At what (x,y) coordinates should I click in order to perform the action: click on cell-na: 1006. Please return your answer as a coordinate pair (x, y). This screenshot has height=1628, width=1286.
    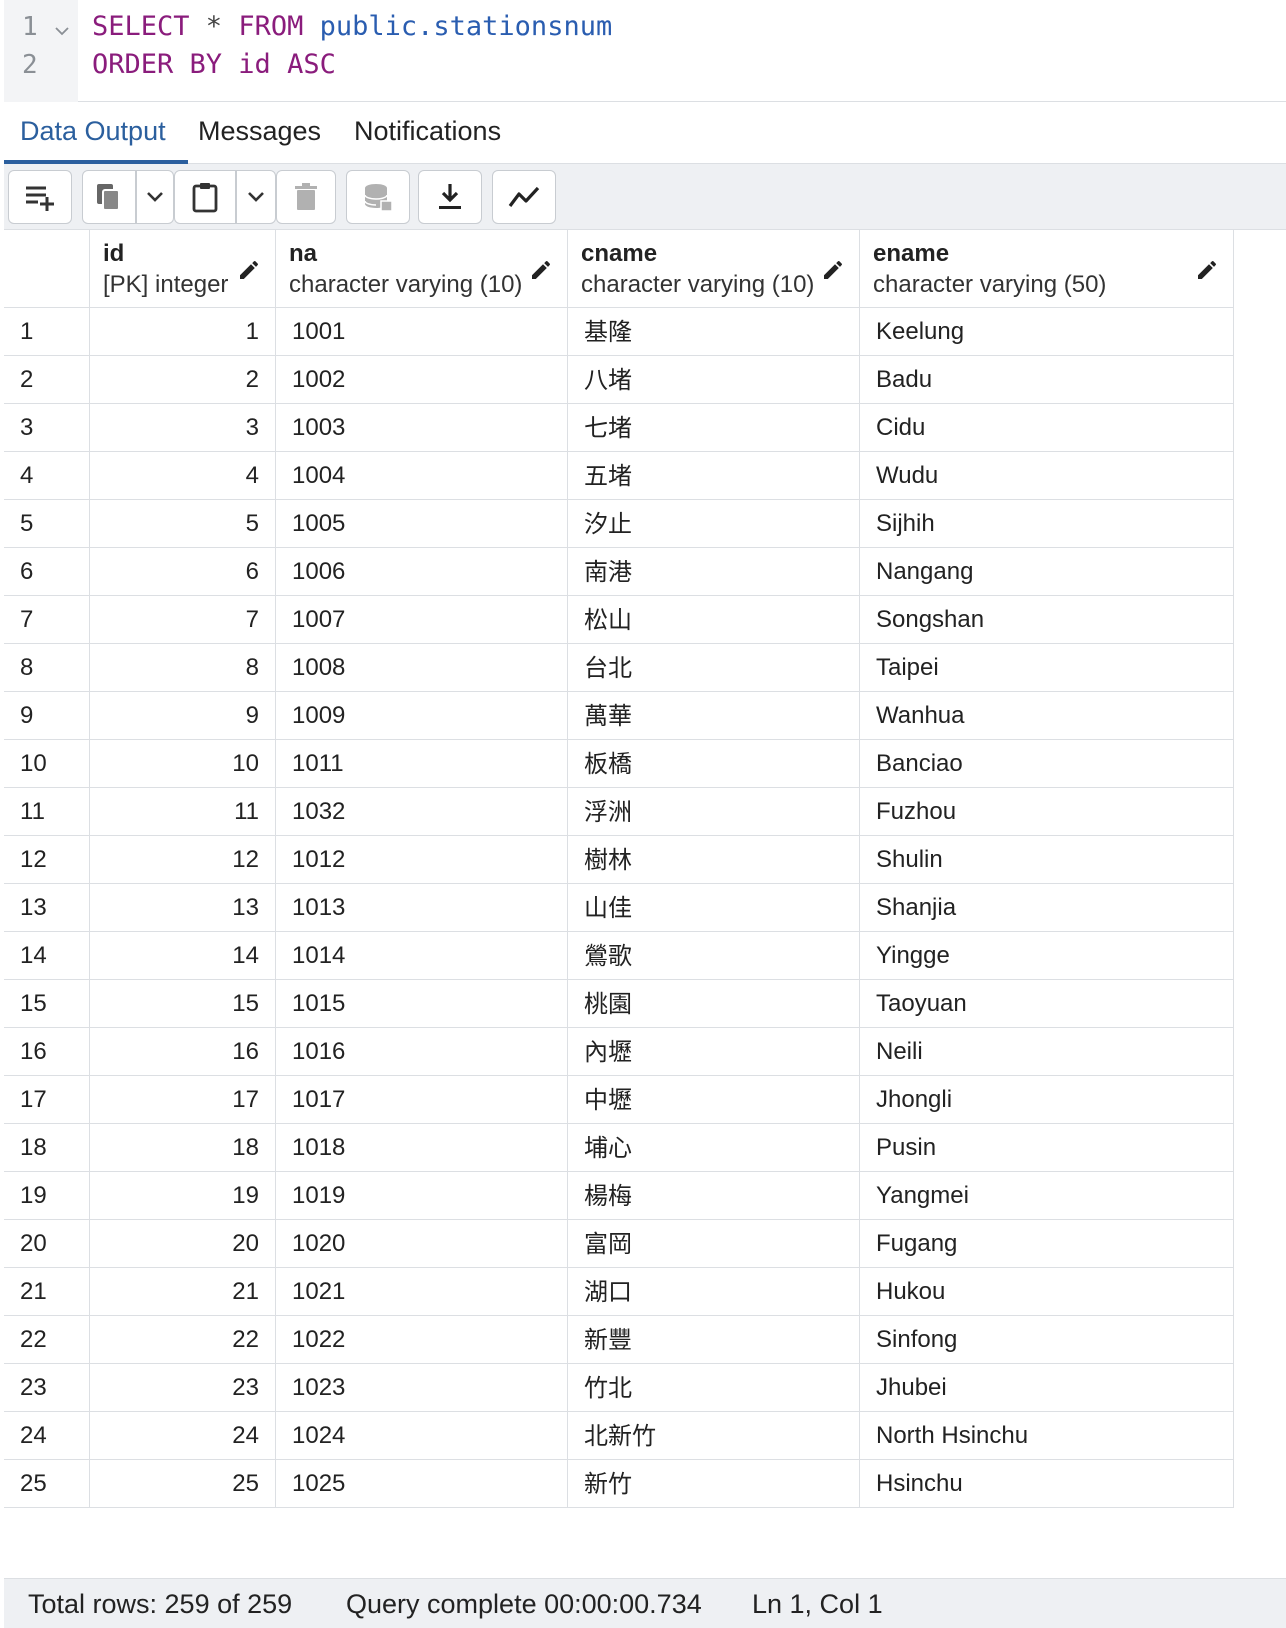
    Looking at the image, I should click on (422, 572).